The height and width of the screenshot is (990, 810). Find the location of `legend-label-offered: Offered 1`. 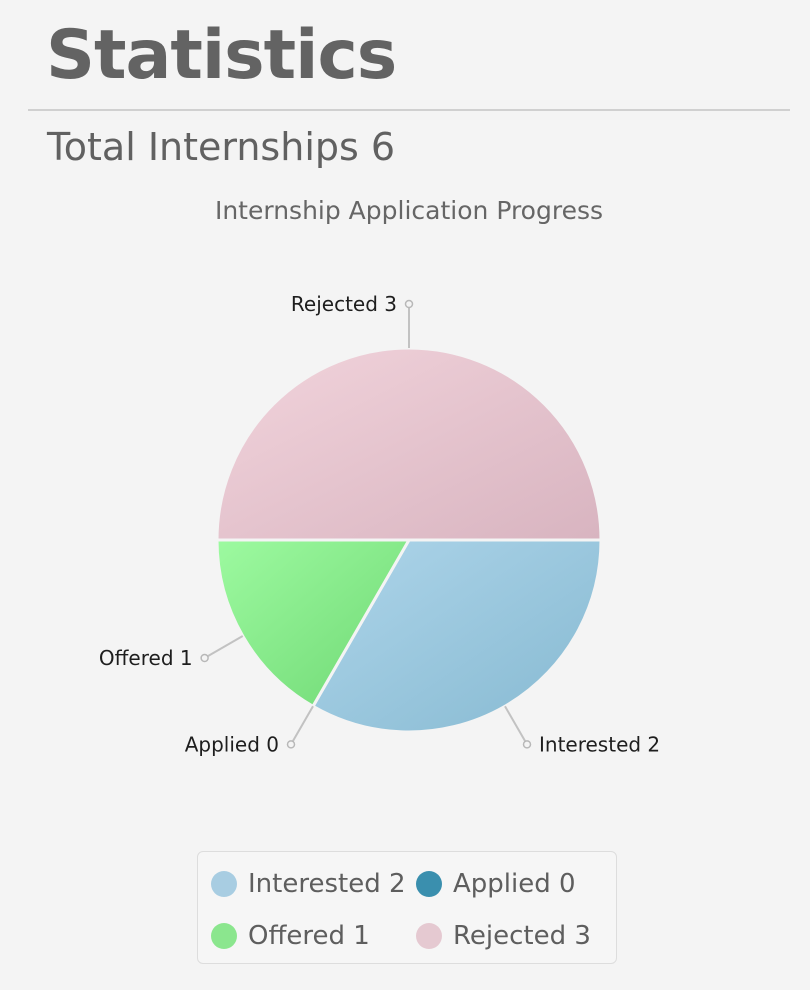

legend-label-offered: Offered 1 is located at coordinates (309, 936).